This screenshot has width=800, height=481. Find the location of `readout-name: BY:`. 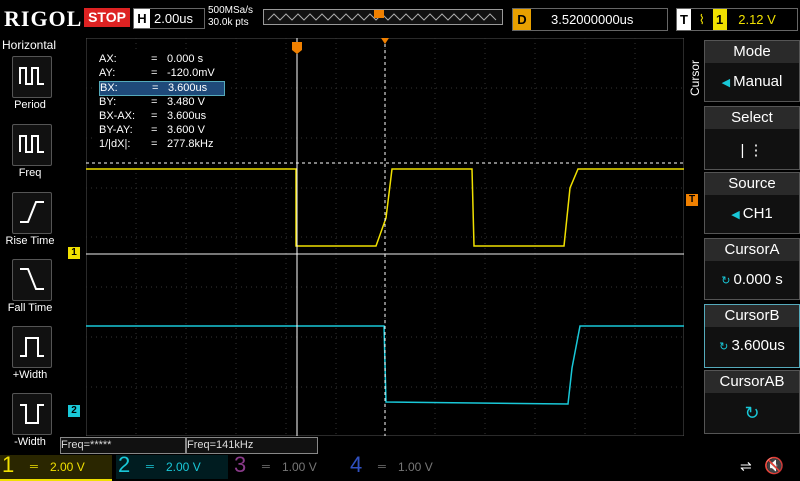

readout-name: BY: is located at coordinates (108, 102).